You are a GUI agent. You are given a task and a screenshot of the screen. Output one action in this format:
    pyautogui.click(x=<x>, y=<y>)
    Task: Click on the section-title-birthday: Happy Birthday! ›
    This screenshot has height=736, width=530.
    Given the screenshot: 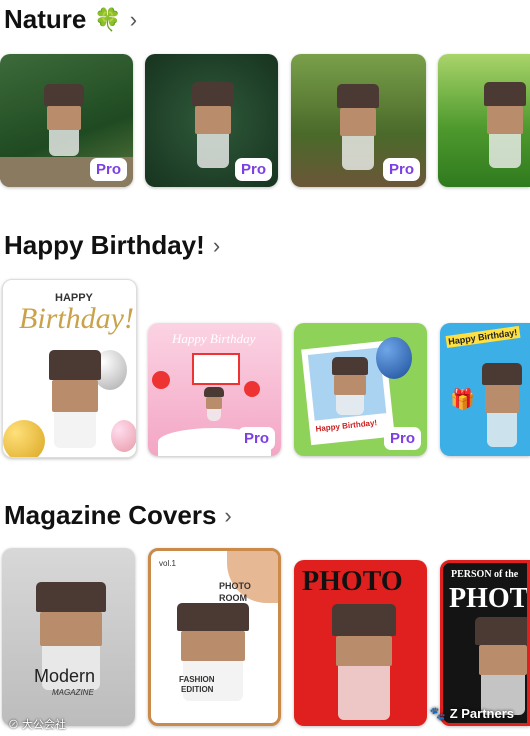 What is the action you would take?
    pyautogui.click(x=112, y=245)
    